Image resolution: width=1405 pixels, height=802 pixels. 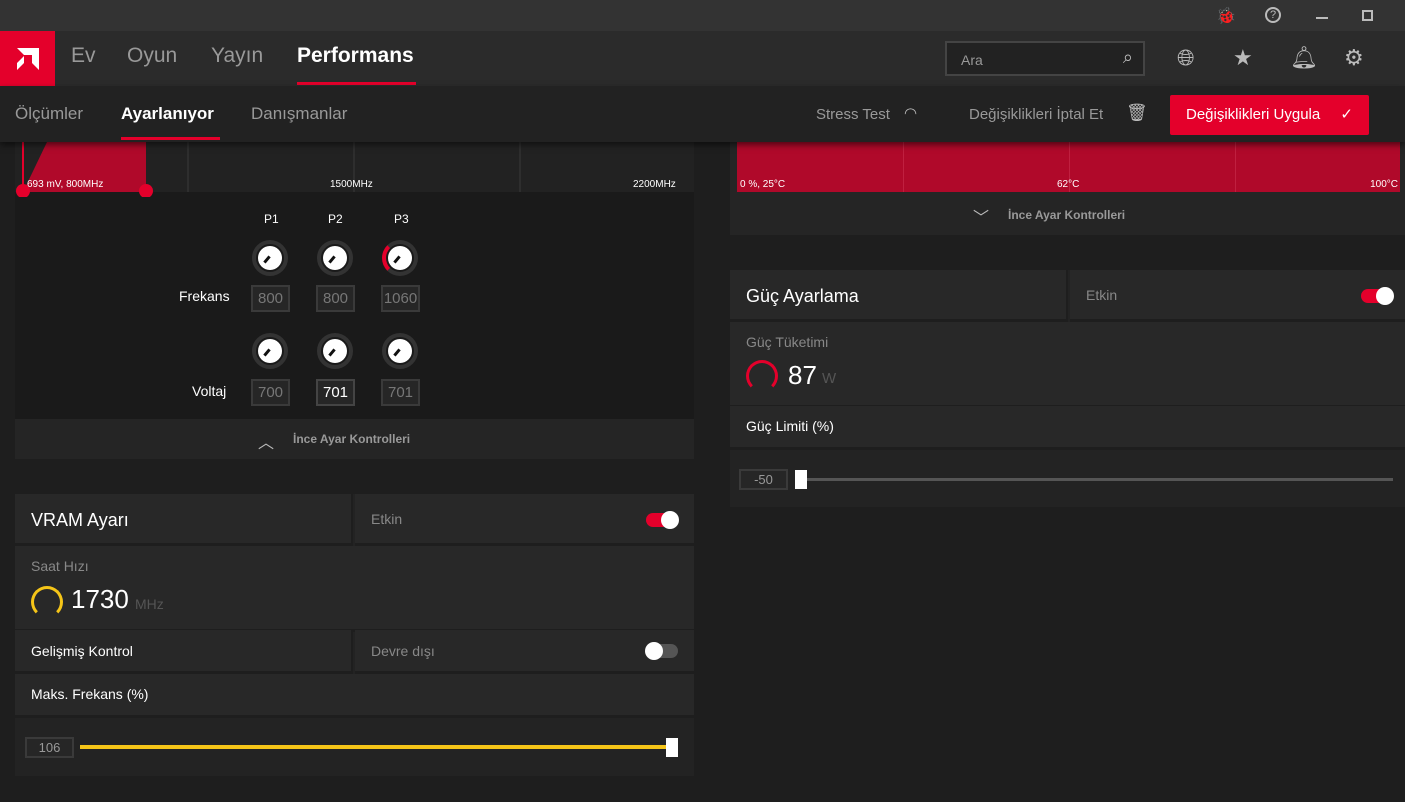 What do you see at coordinates (270, 351) in the screenshot?
I see `volt-knob-p1` at bounding box center [270, 351].